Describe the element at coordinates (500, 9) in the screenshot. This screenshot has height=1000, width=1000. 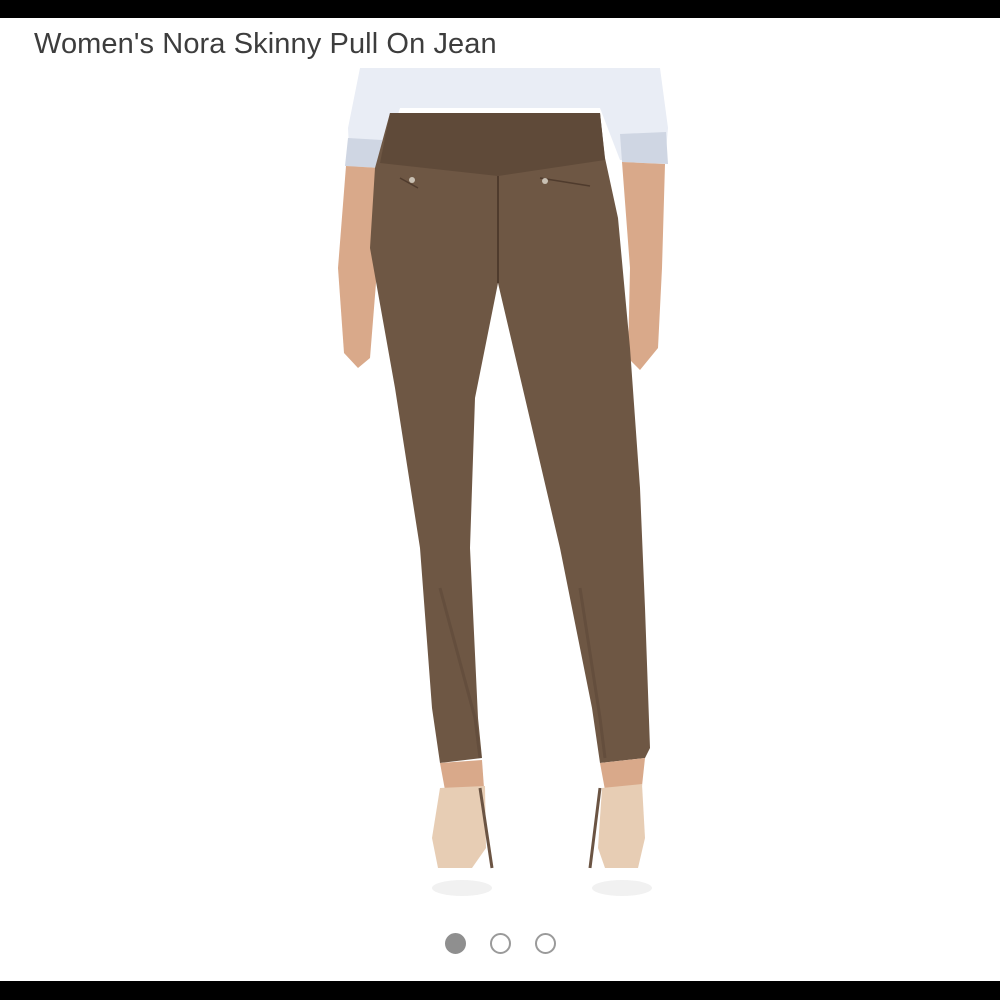
I see `status-bar` at that location.